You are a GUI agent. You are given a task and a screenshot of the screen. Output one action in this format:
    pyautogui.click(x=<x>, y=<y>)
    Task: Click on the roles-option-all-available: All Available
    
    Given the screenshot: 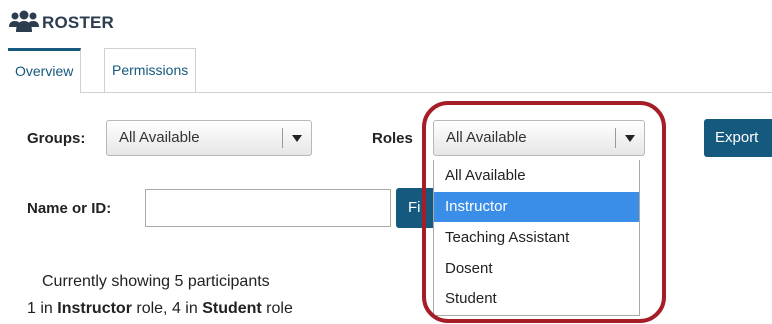 What is the action you would take?
    pyautogui.click(x=536, y=176)
    